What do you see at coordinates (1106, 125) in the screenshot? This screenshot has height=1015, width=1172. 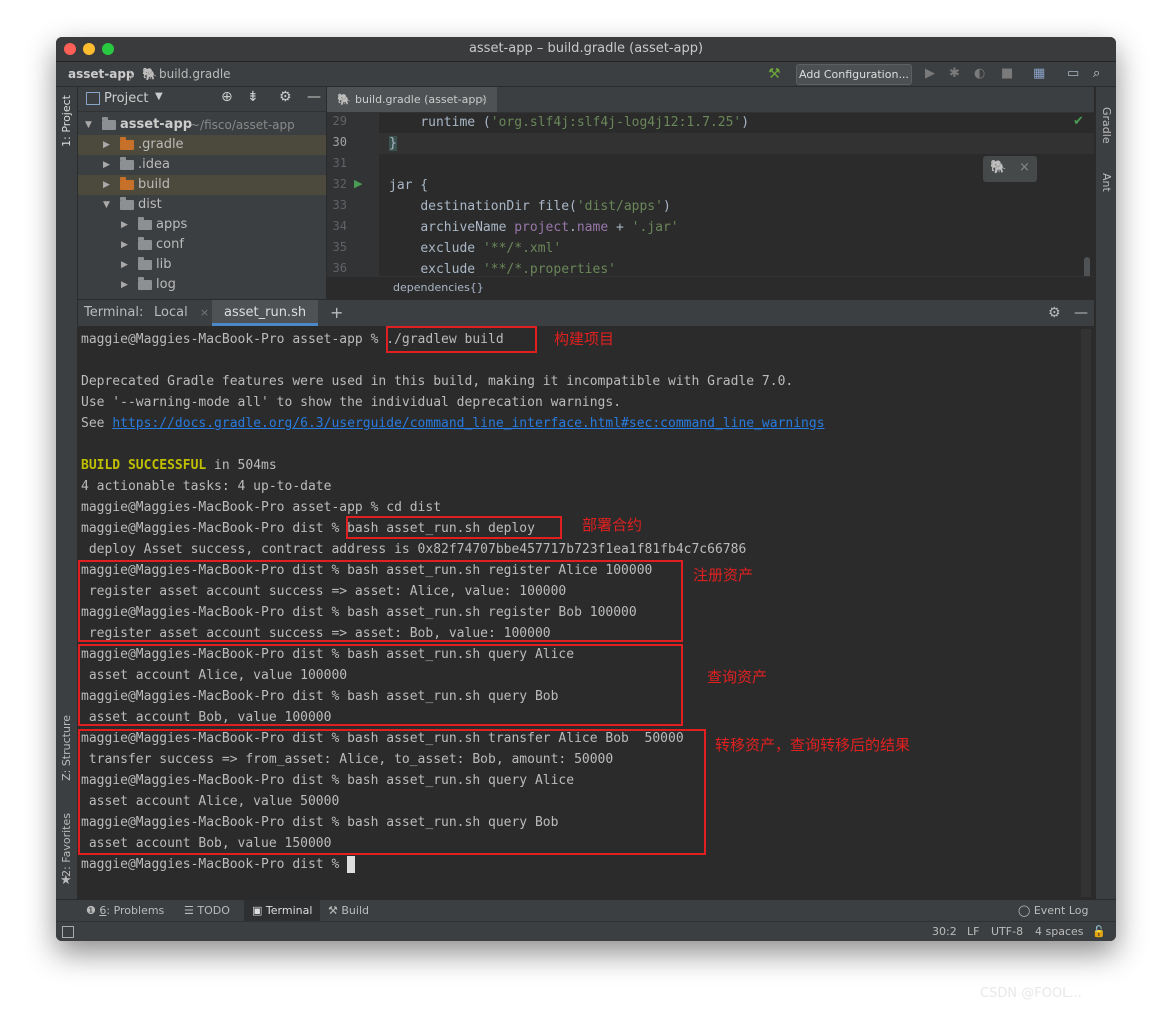 I see `gradle-tool-button: Gradle` at bounding box center [1106, 125].